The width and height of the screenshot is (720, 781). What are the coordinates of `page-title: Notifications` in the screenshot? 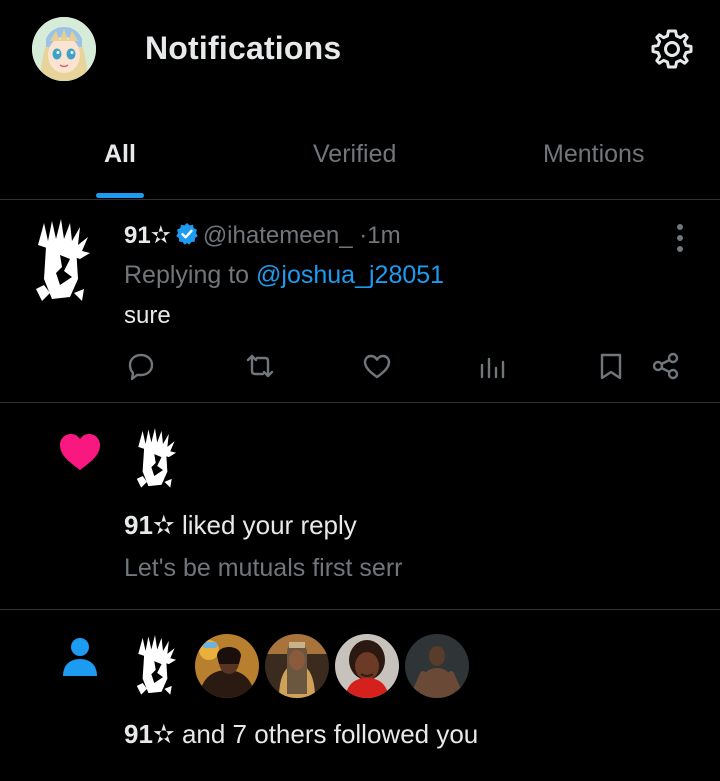 It's located at (243, 48).